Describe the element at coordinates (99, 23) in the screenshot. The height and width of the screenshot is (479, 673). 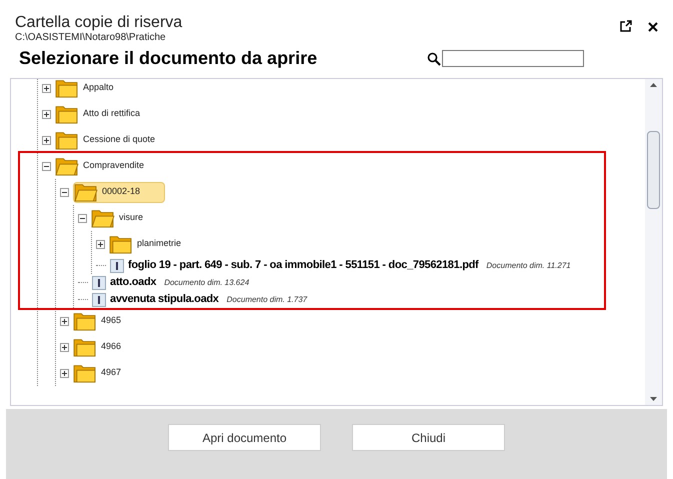
I see `window-title: Cartella copie di riserva` at that location.